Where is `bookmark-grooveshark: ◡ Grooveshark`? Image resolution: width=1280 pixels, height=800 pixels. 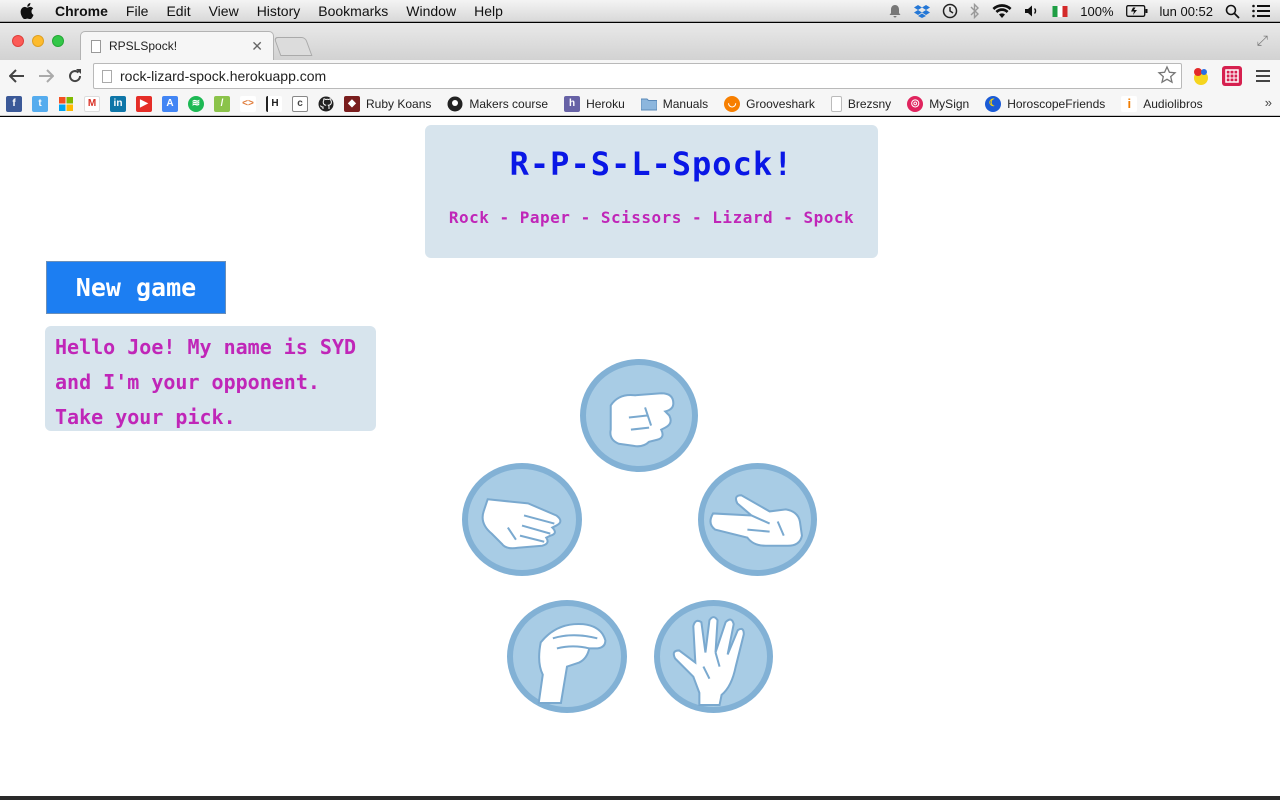
bookmark-grooveshark: ◡ Grooveshark is located at coordinates (769, 103).